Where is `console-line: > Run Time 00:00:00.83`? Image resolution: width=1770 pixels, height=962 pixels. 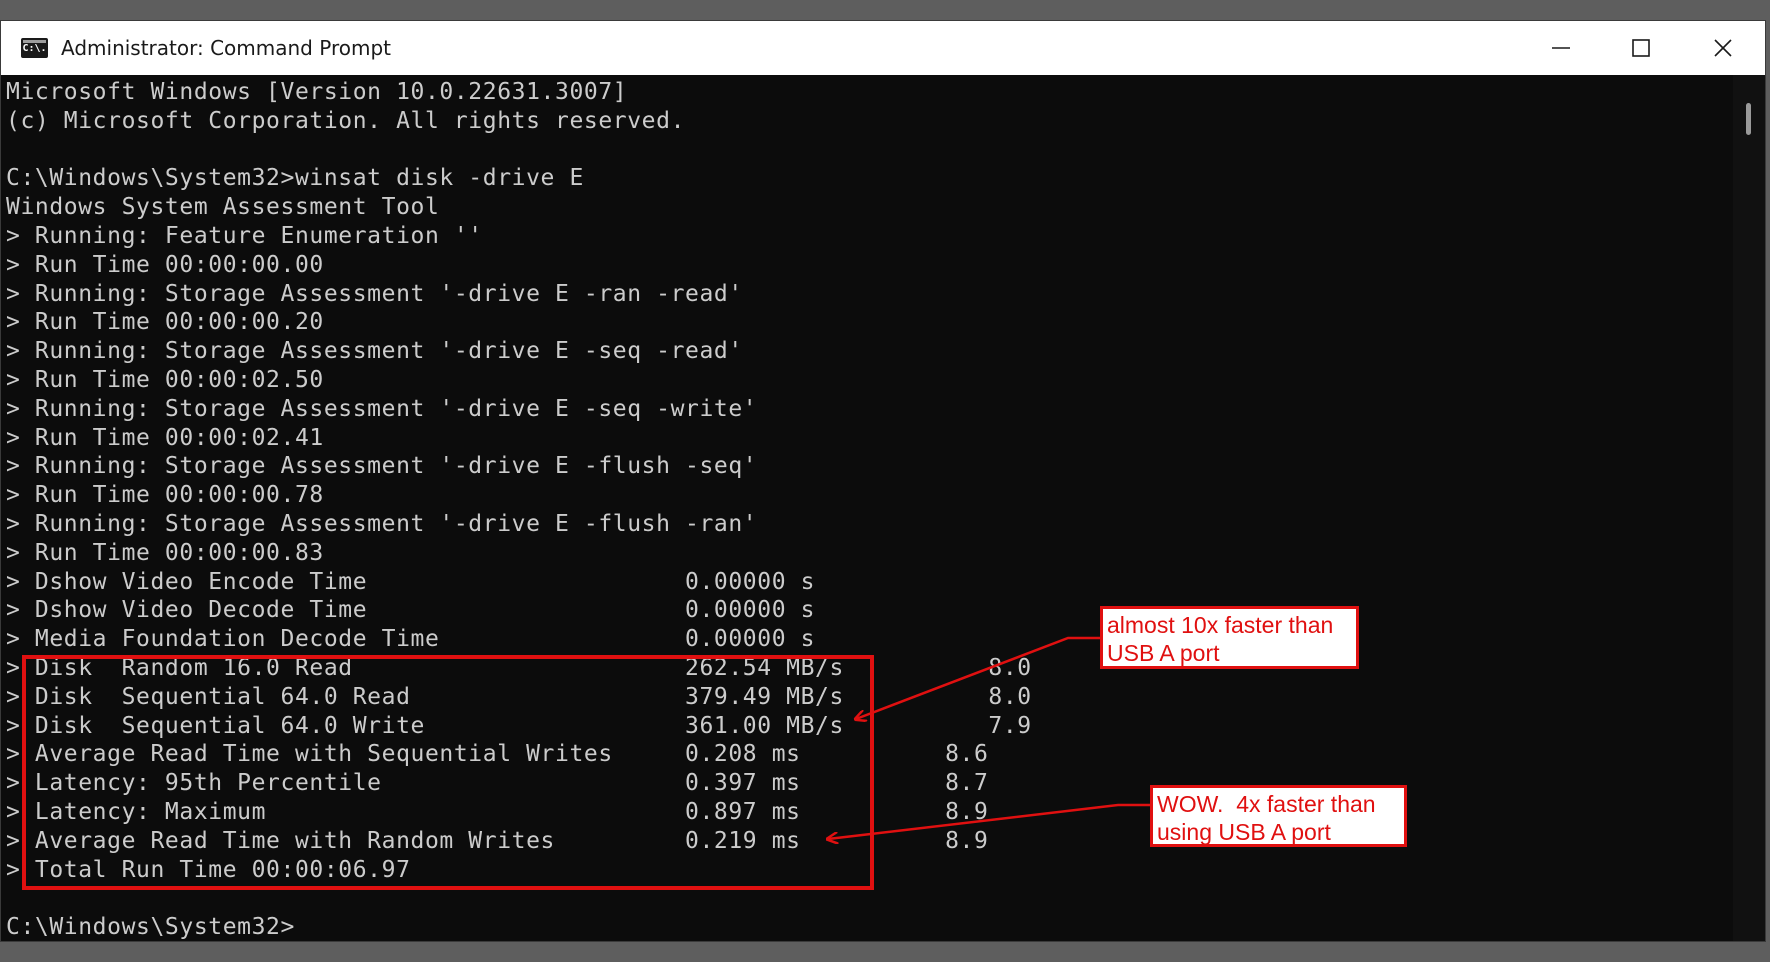 console-line: > Run Time 00:00:00.83 is located at coordinates (165, 552).